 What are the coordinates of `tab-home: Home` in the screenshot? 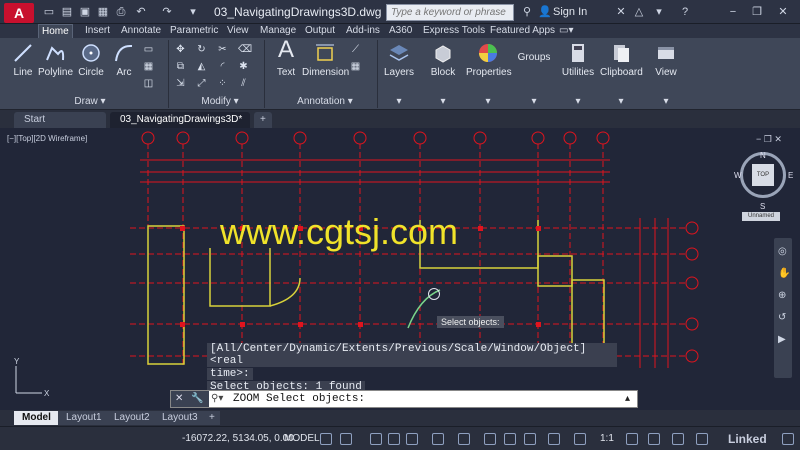 It's located at (55, 31).